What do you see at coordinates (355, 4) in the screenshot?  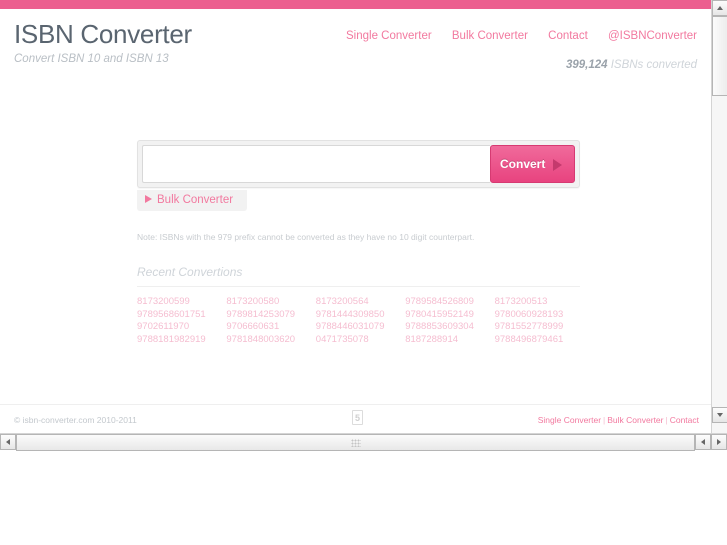 I see `top-accent-bar` at bounding box center [355, 4].